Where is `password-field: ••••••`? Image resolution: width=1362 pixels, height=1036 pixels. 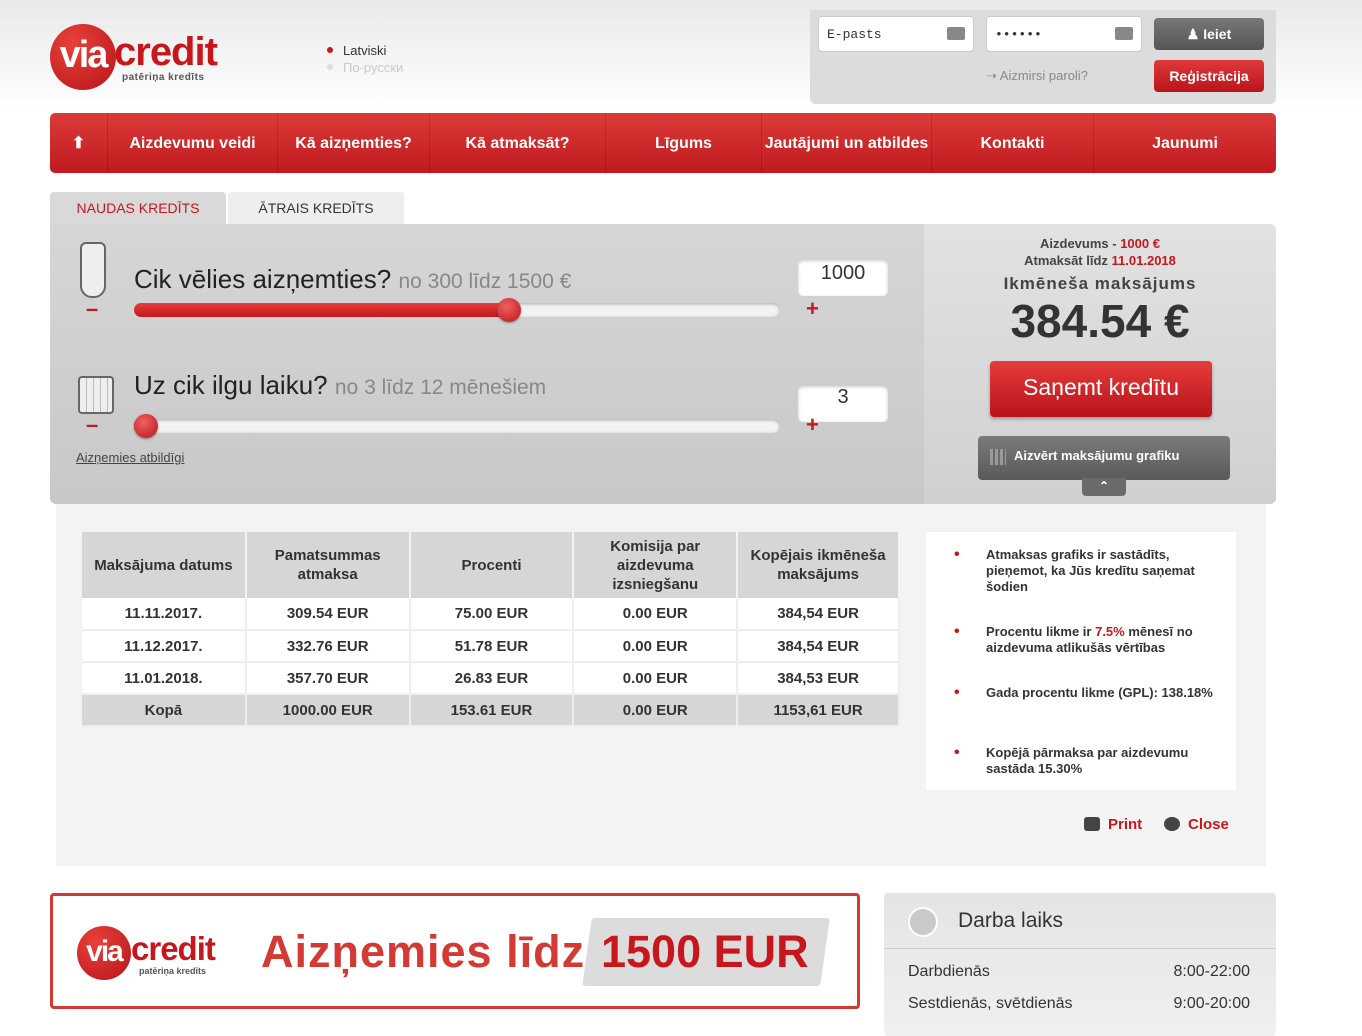 password-field: •••••• is located at coordinates (1064, 34).